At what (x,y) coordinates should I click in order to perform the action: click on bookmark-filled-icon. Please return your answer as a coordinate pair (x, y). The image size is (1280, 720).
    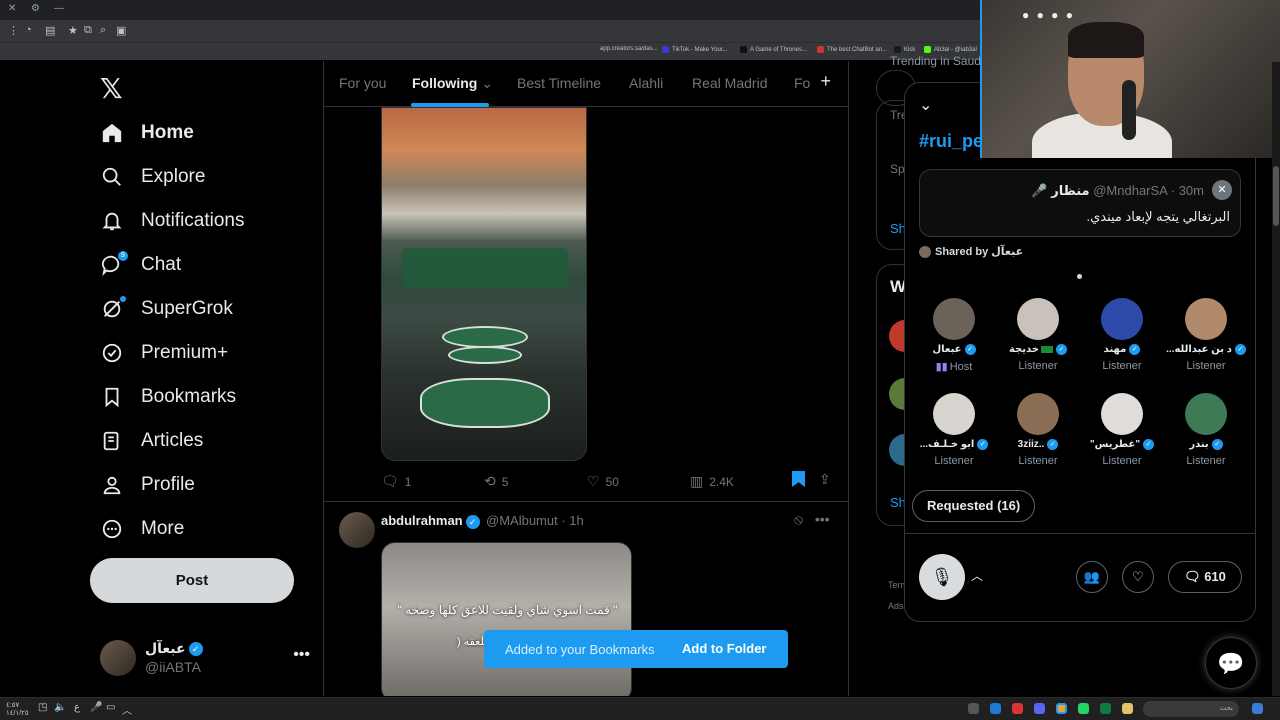
    Looking at the image, I should click on (798, 479).